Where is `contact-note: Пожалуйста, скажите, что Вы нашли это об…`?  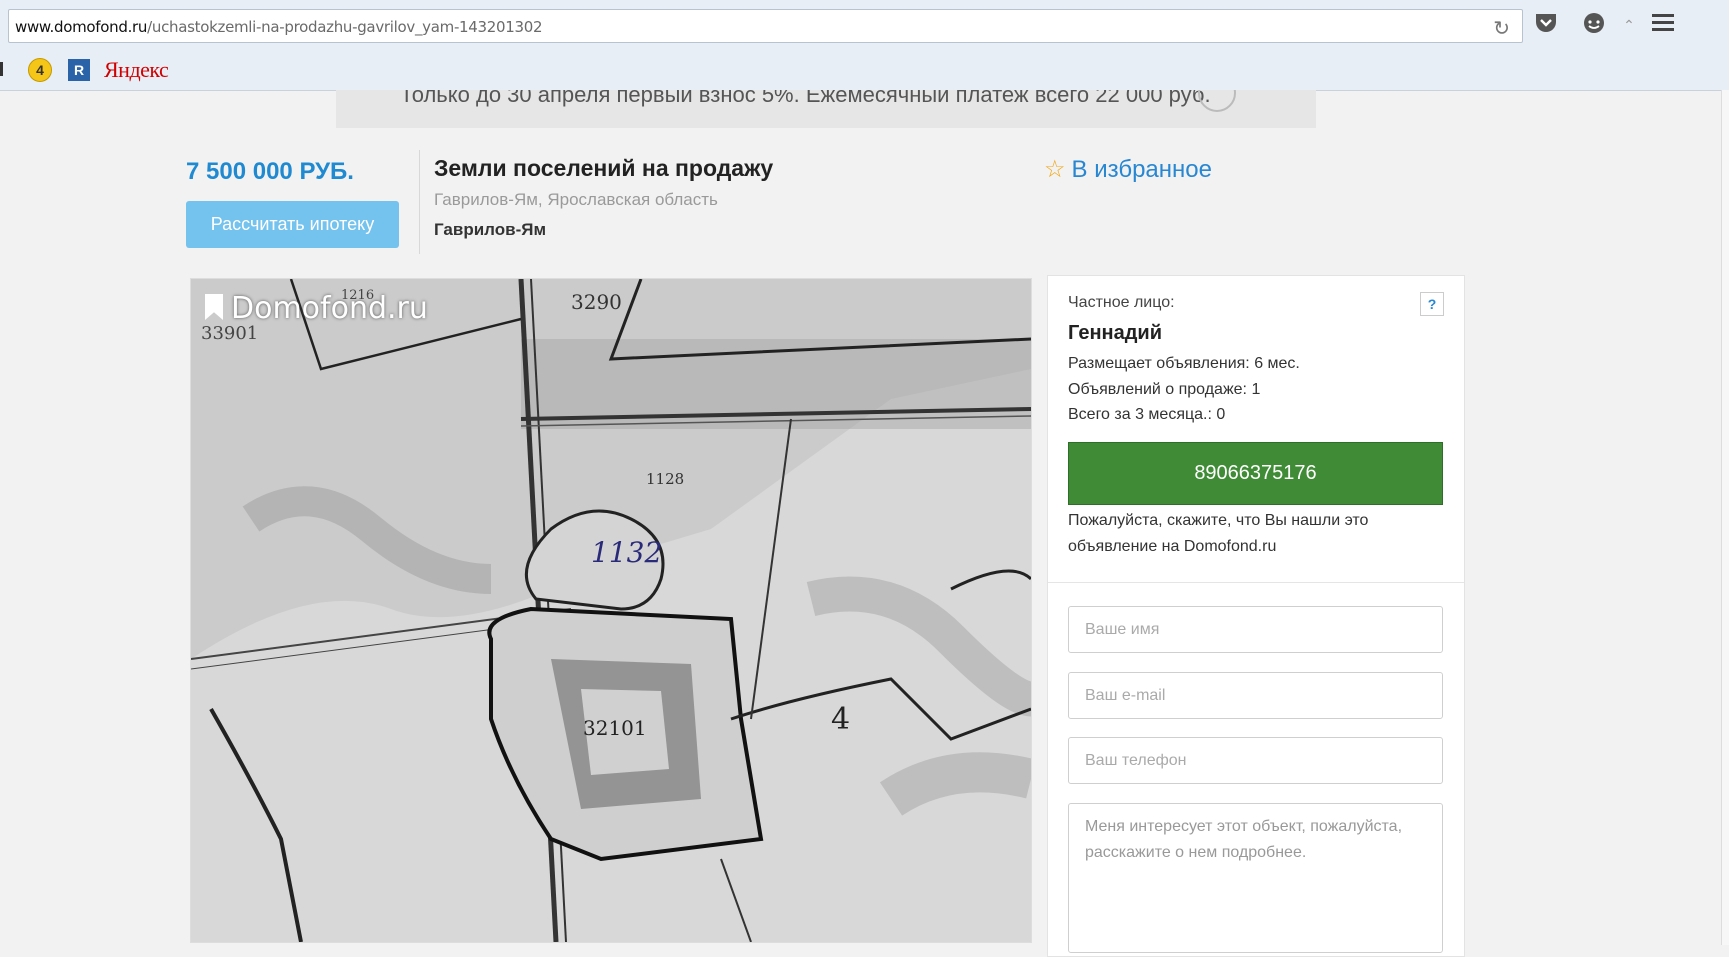
contact-note: Пожалуйста, скажите, что Вы нашли это об… is located at coordinates (1218, 533).